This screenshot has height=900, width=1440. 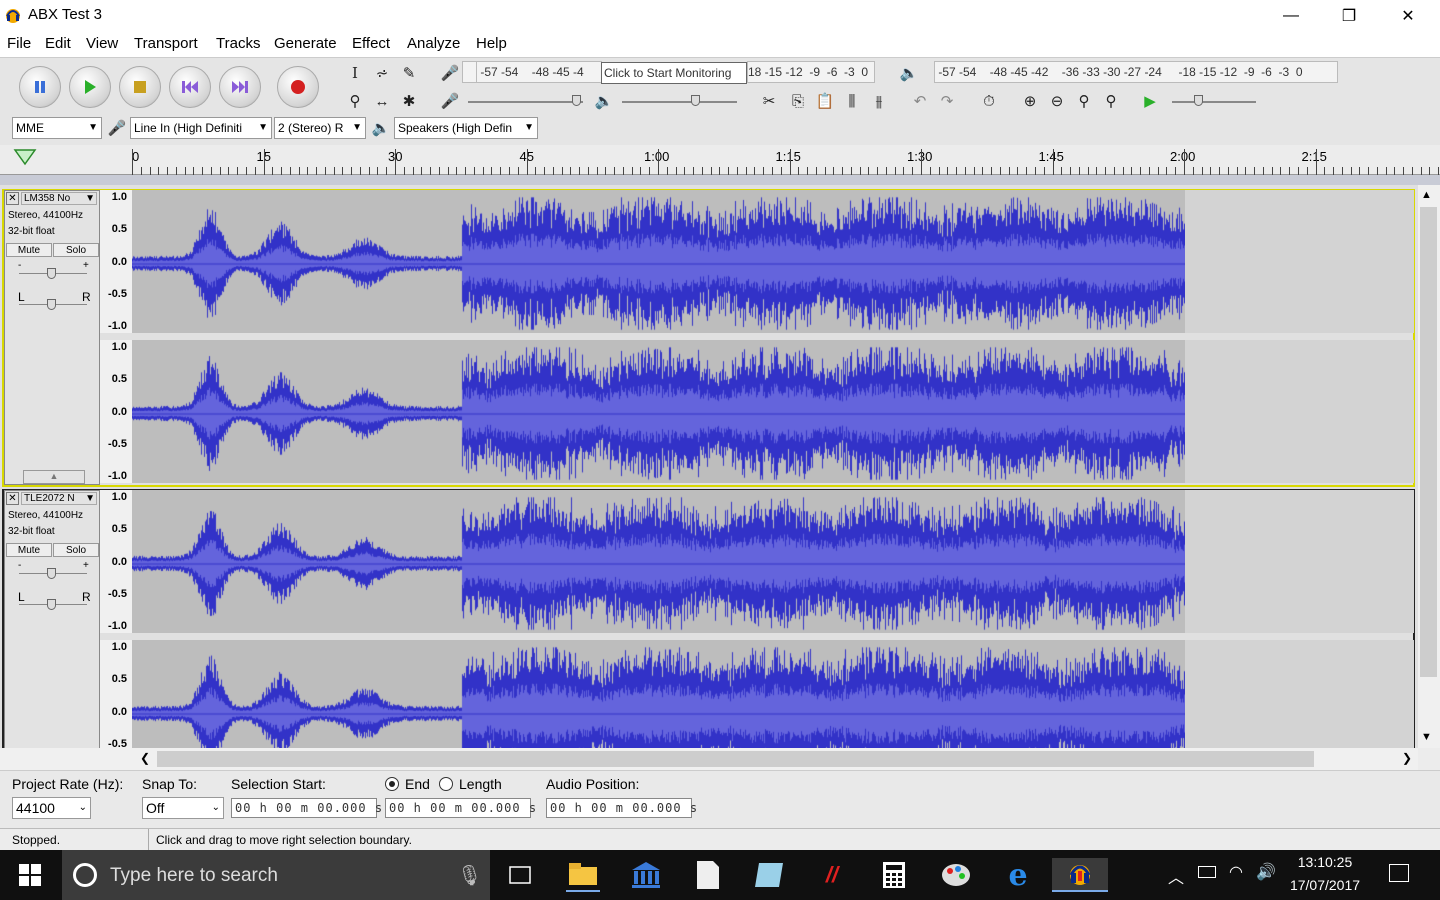 What do you see at coordinates (145, 758) in the screenshot?
I see `scroll-left-icon: ❮` at bounding box center [145, 758].